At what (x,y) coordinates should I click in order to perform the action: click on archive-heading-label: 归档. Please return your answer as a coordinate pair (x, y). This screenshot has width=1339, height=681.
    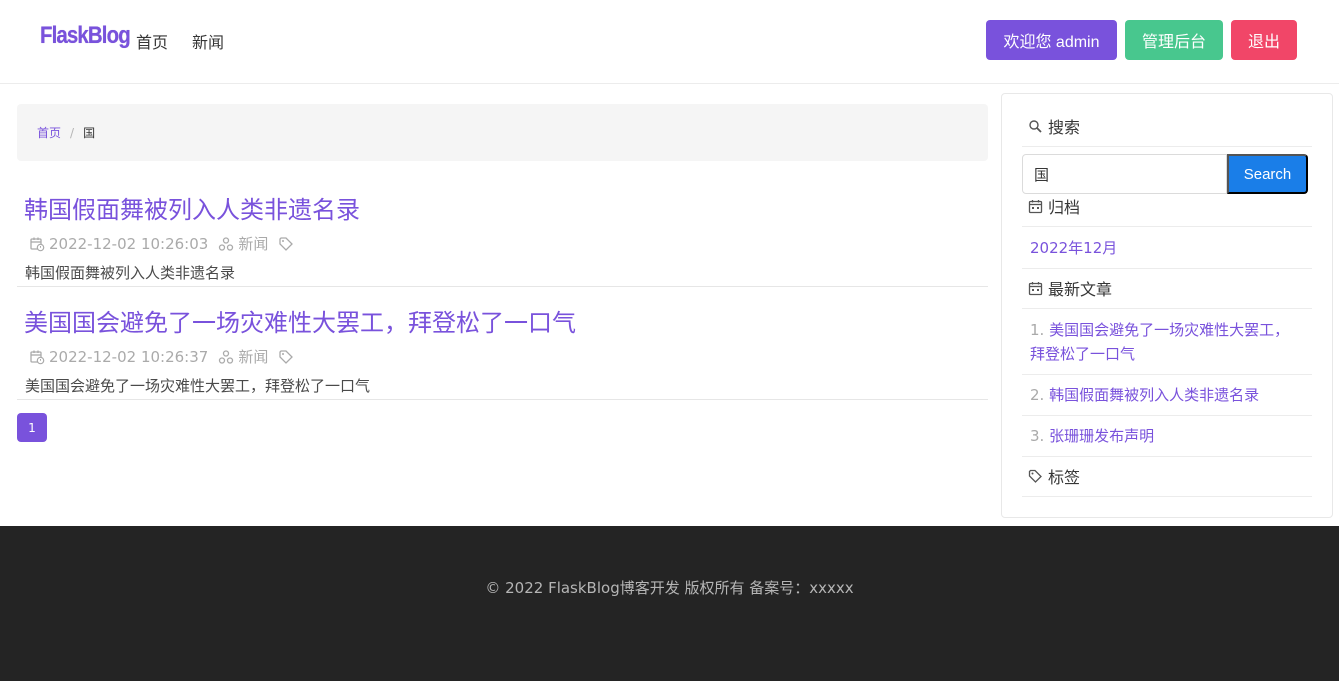
    Looking at the image, I should click on (1064, 207).